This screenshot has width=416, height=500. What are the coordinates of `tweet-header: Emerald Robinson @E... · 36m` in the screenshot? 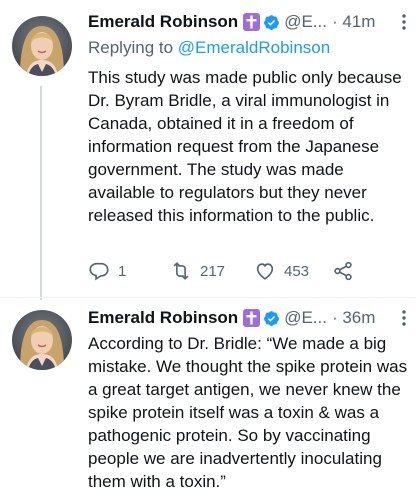 It's located at (248, 318).